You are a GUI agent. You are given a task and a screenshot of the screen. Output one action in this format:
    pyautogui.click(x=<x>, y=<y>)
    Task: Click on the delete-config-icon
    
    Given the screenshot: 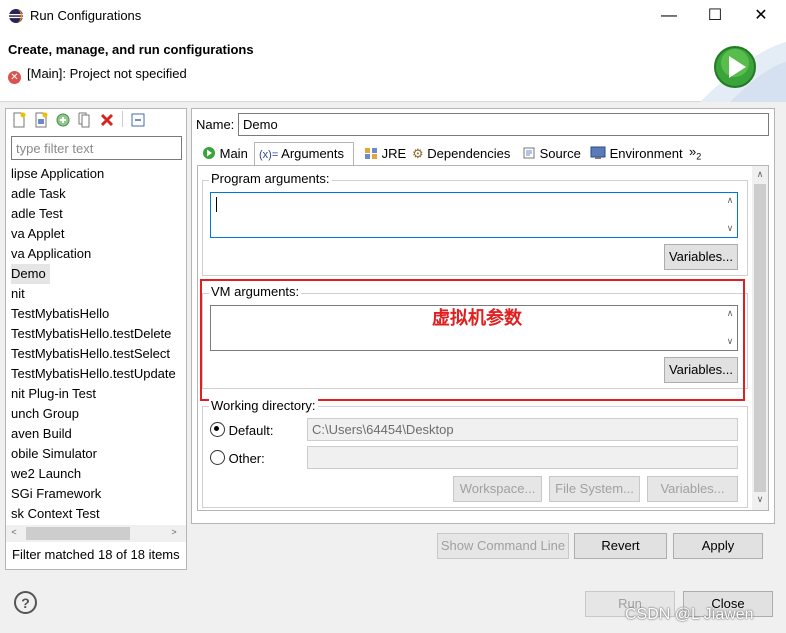 What is the action you would take?
    pyautogui.click(x=107, y=120)
    